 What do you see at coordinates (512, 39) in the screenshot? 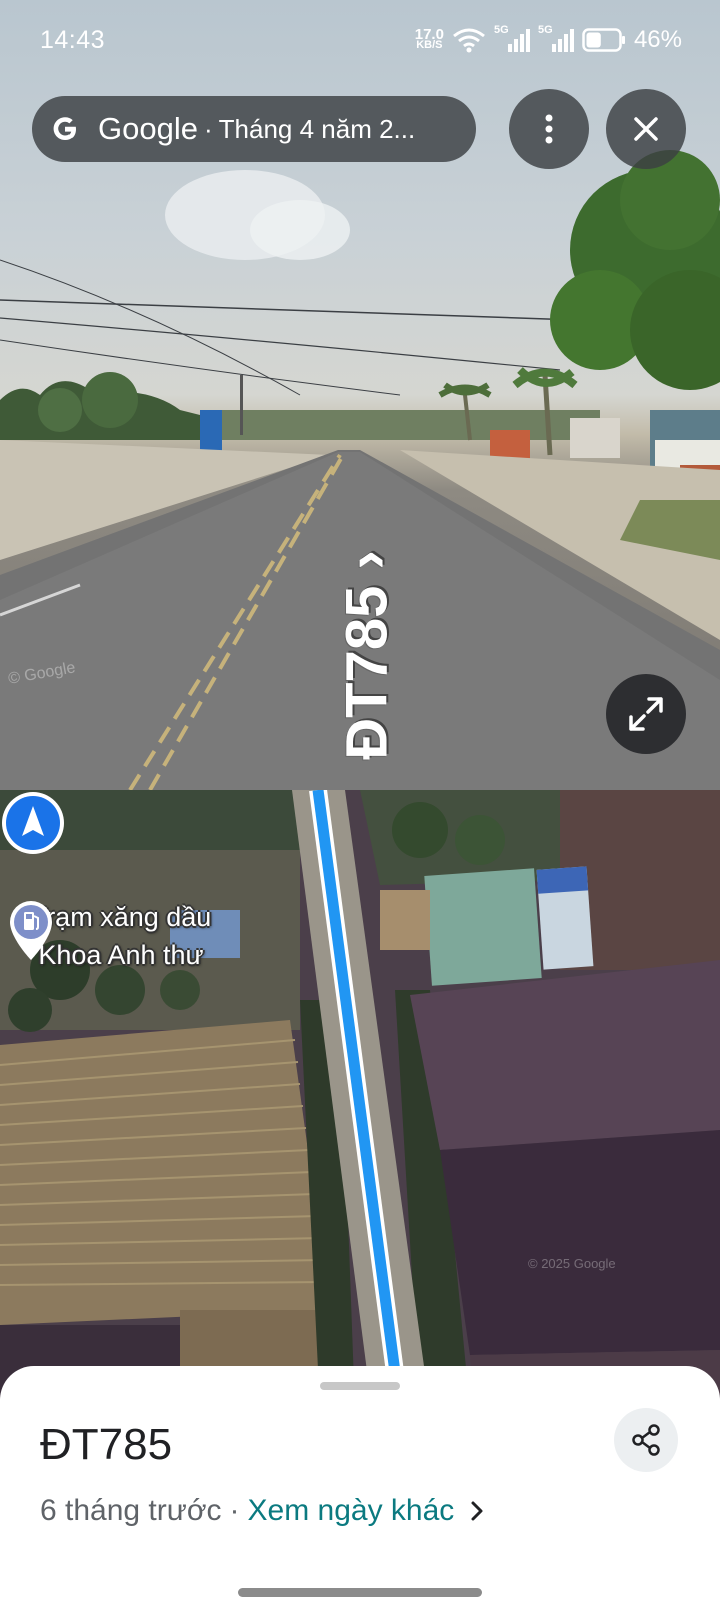
I see `signal-1-icon: 5G` at bounding box center [512, 39].